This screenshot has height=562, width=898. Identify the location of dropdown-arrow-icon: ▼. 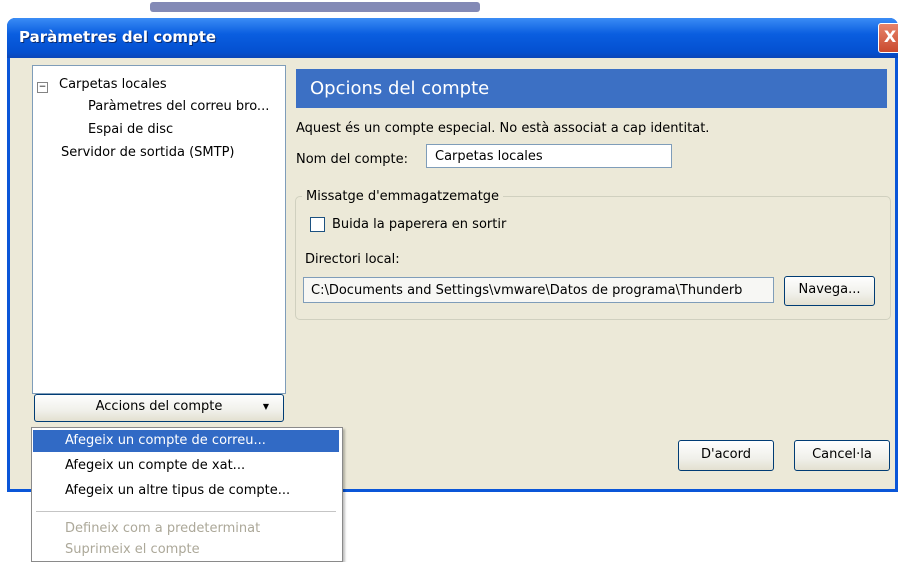
(265, 406).